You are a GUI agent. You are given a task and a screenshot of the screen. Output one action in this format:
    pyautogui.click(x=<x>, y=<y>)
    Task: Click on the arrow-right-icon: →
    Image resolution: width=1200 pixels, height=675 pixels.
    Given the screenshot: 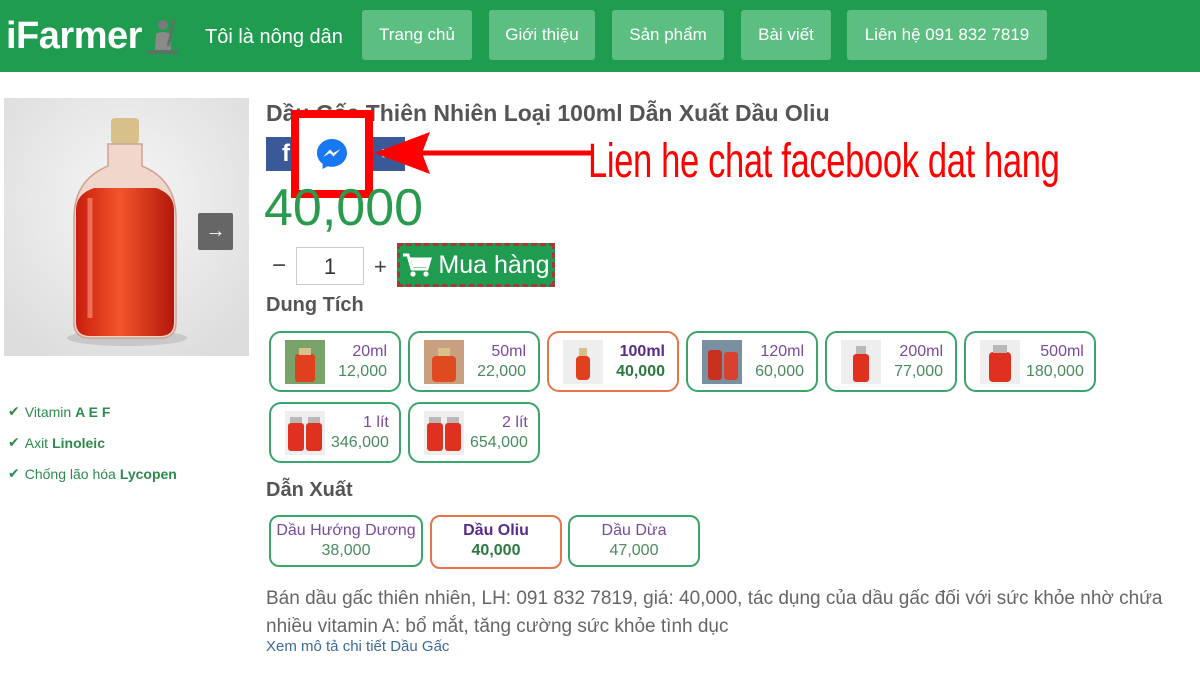 What is the action you would take?
    pyautogui.click(x=215, y=231)
    